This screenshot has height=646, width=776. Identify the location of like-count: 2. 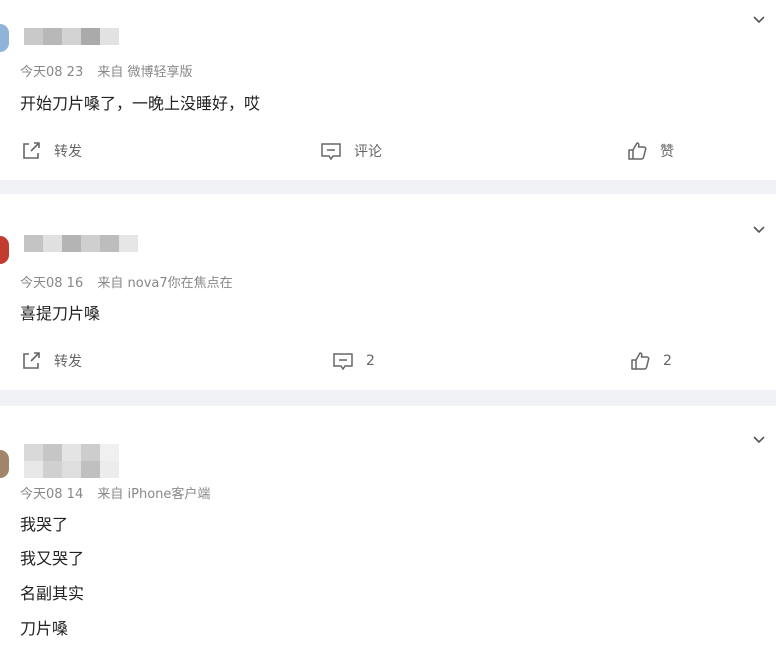
(667, 361).